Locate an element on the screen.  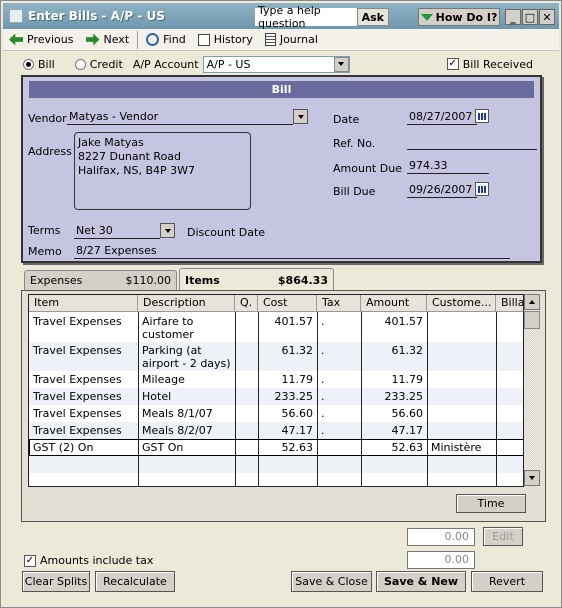
column-header: Tax is located at coordinates (339, 303).